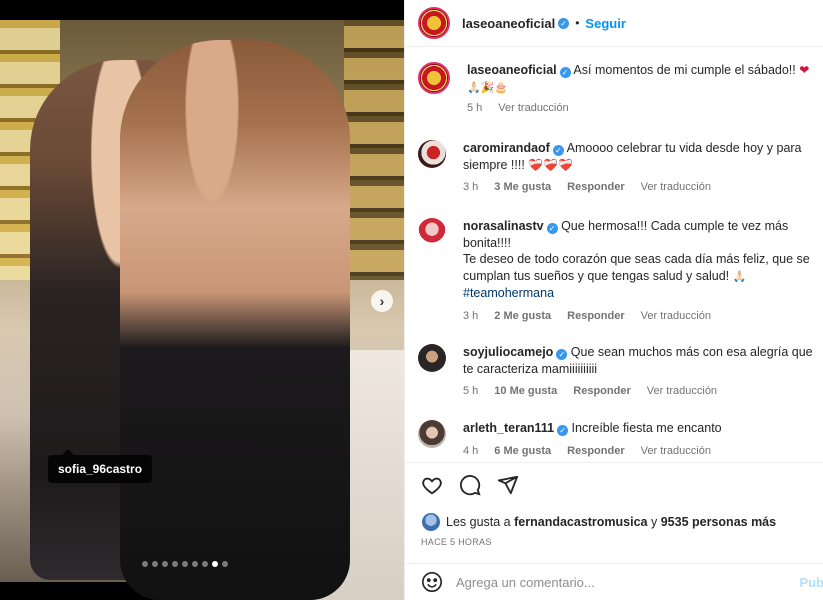 This screenshot has height=600, width=823. I want to click on user-tag-label: sofia_96castro, so click(100, 469).